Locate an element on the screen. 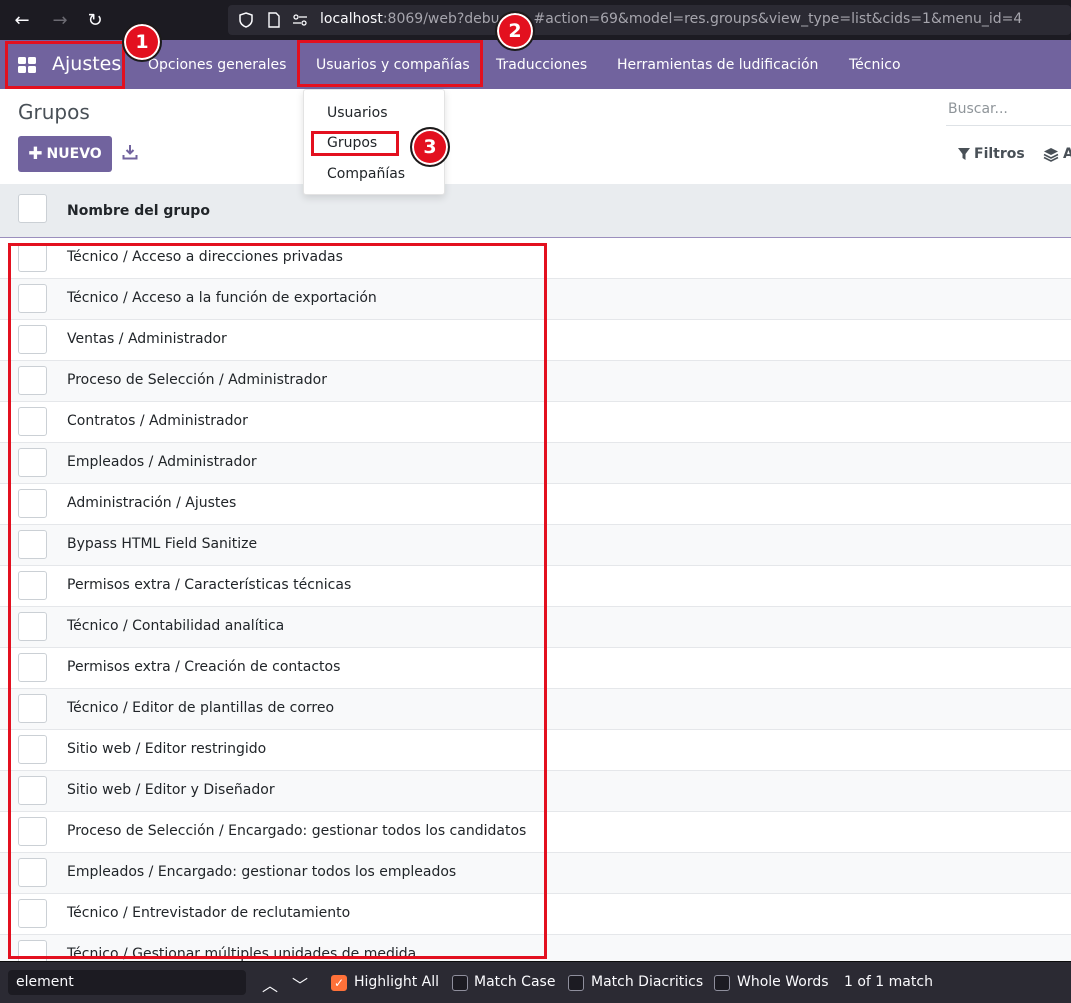  find-input: element is located at coordinates (127, 982).